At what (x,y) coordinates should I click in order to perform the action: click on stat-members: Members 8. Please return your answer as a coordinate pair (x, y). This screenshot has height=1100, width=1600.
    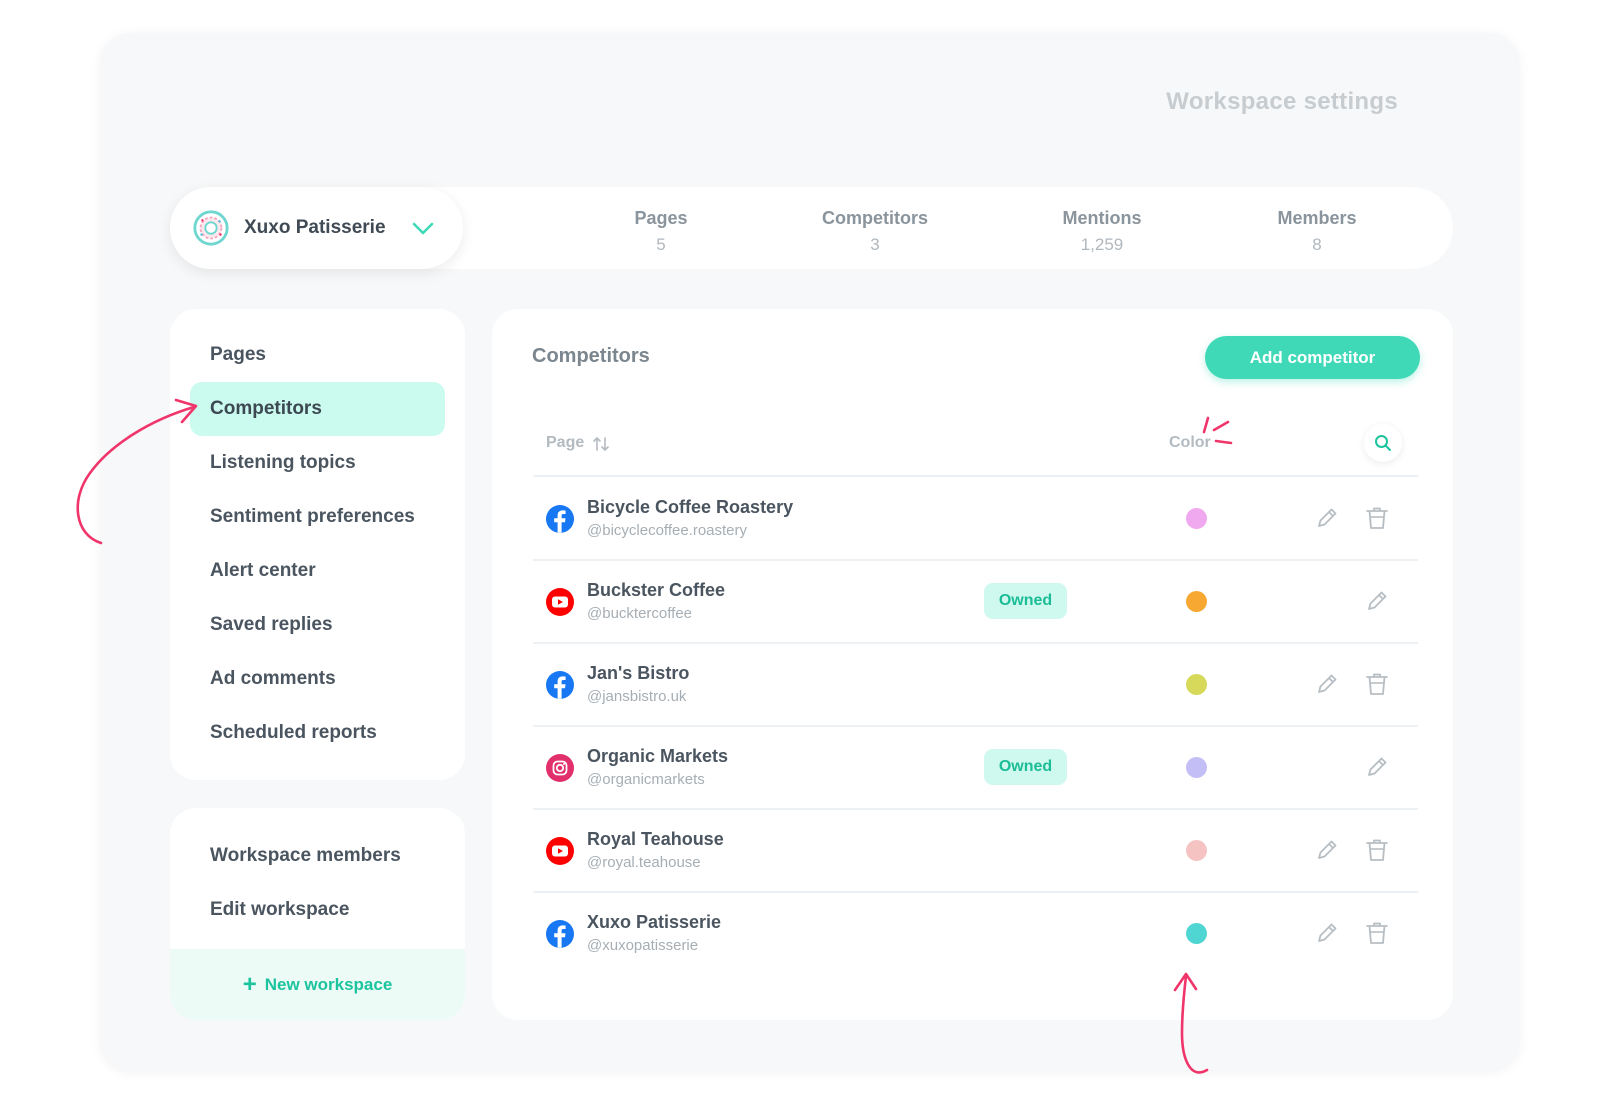
    Looking at the image, I should click on (1317, 231).